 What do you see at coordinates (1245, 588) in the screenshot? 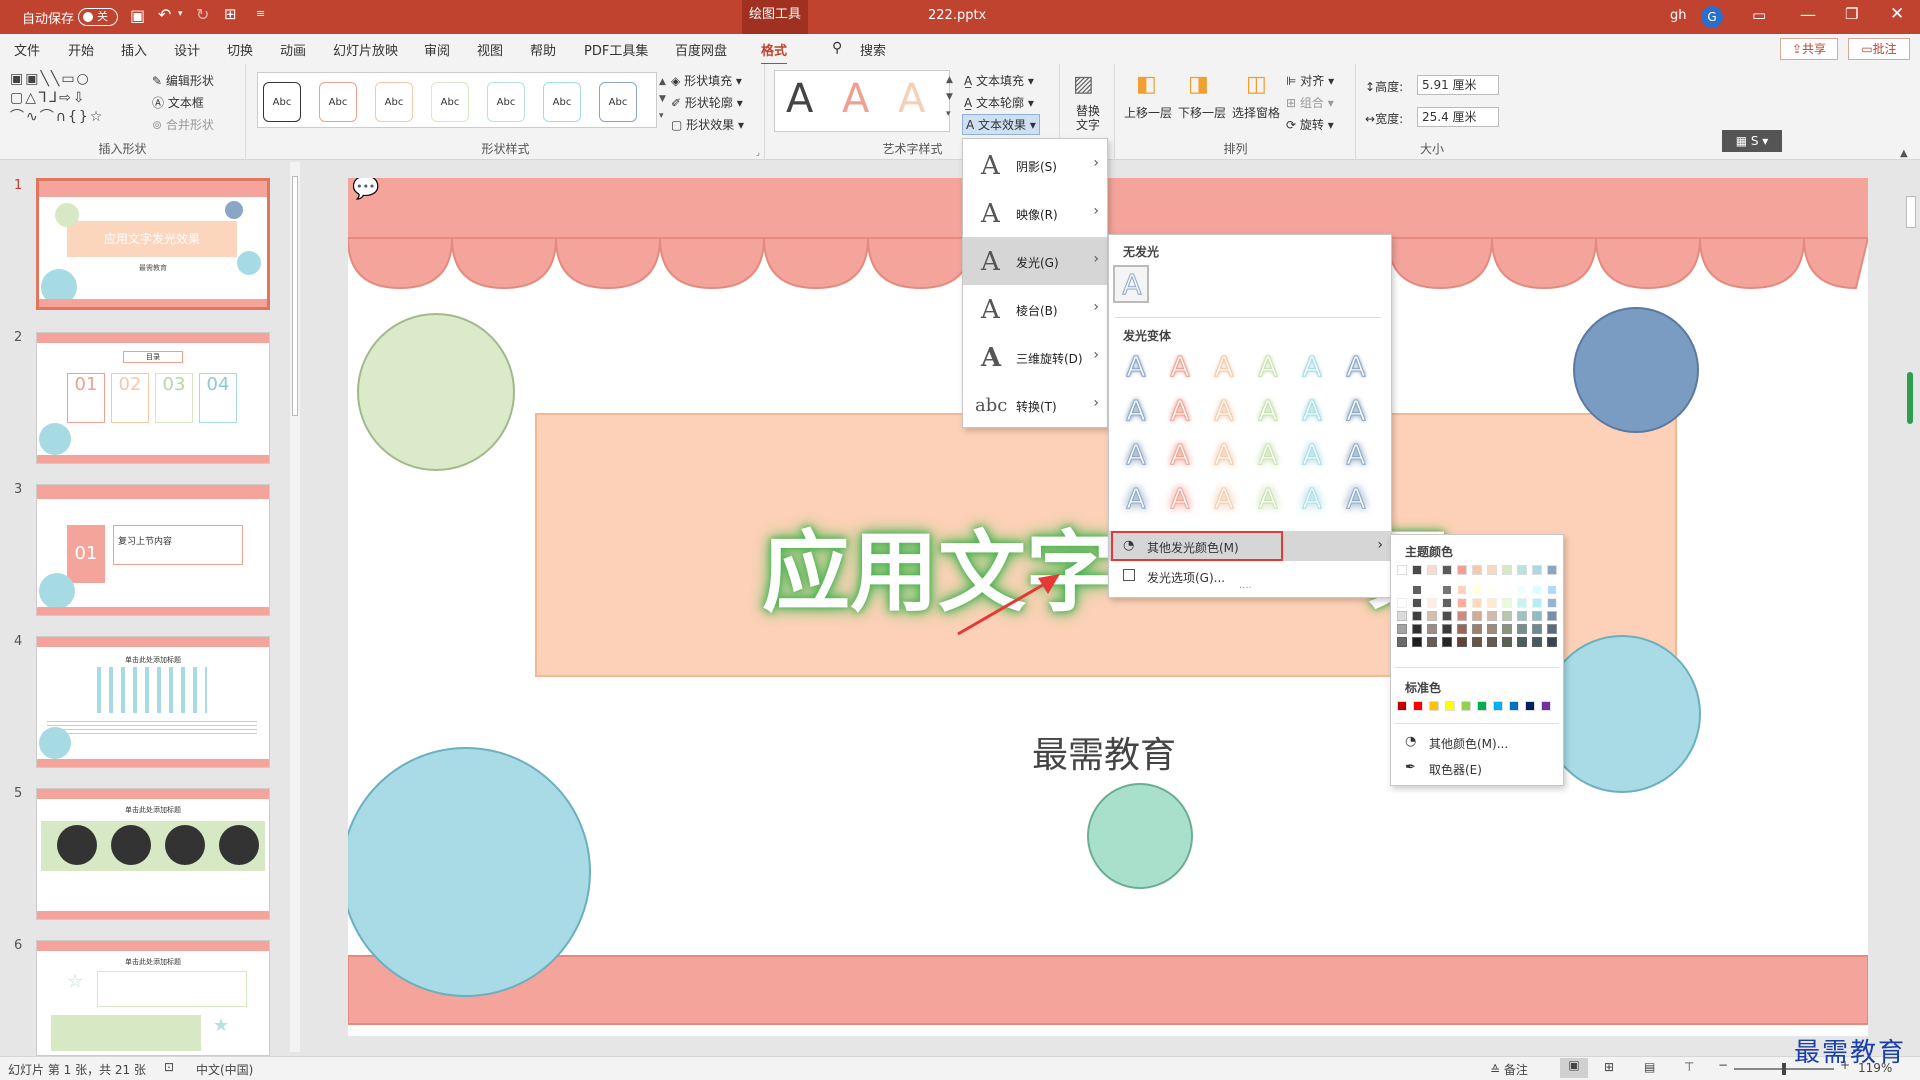
I see `resize-grip-icon: ····` at bounding box center [1245, 588].